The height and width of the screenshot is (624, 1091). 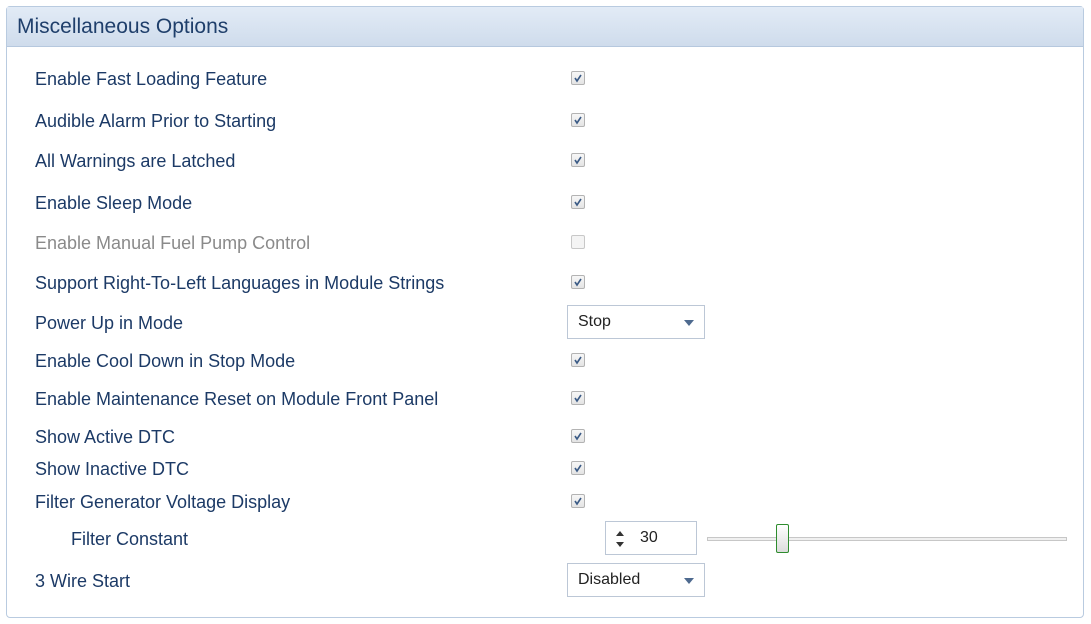 I want to click on filter-constant-slider-thumb, so click(x=782, y=538).